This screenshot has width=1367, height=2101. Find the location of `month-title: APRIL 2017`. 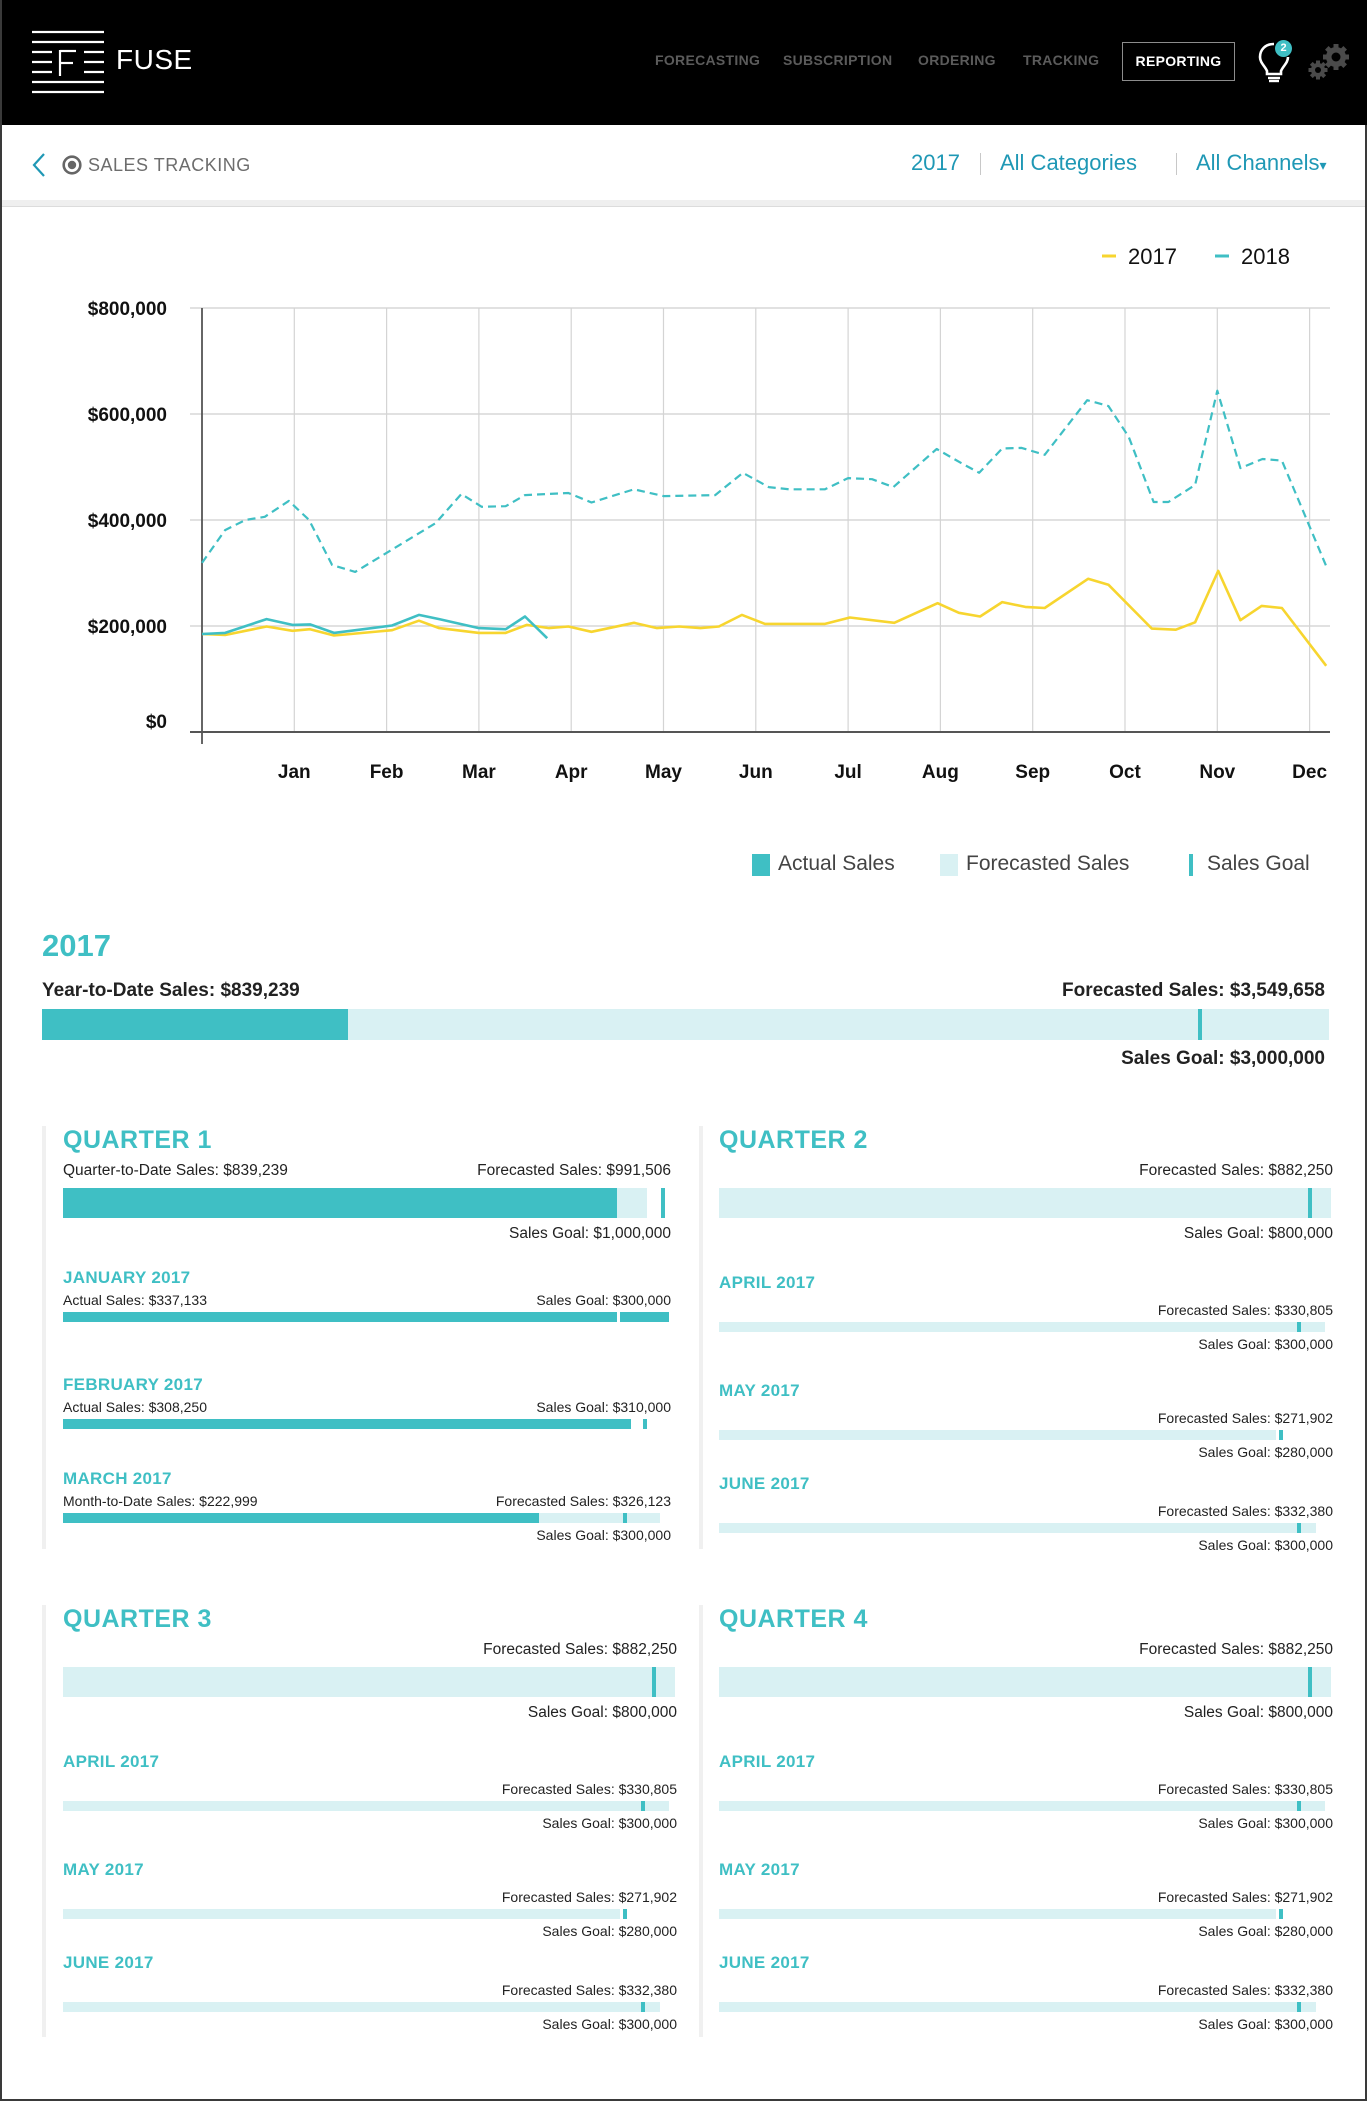

month-title: APRIL 2017 is located at coordinates (767, 1761).